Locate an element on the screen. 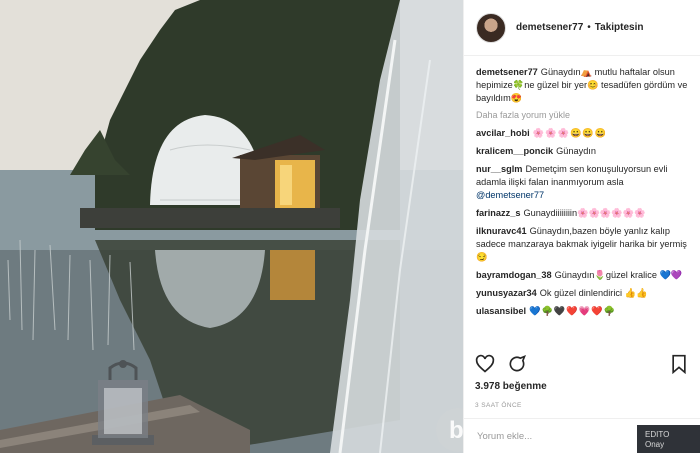 This screenshot has width=700, height=453. comment-text: Günaydın is located at coordinates (576, 151).